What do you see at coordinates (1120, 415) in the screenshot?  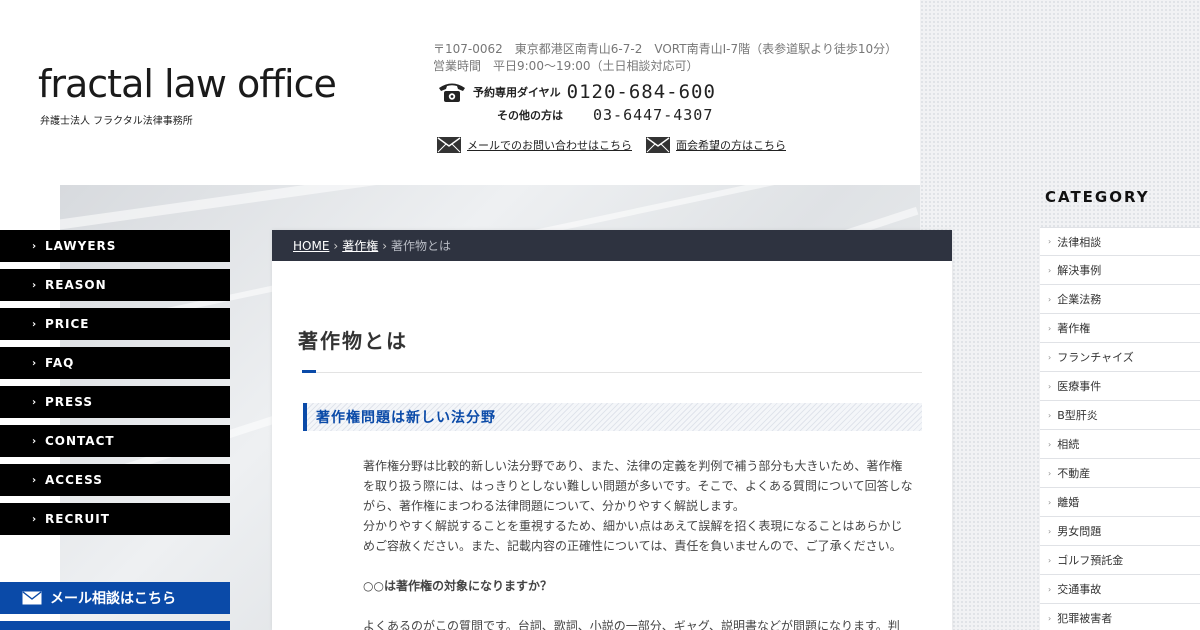 I see `category-item: › B型肝炎` at bounding box center [1120, 415].